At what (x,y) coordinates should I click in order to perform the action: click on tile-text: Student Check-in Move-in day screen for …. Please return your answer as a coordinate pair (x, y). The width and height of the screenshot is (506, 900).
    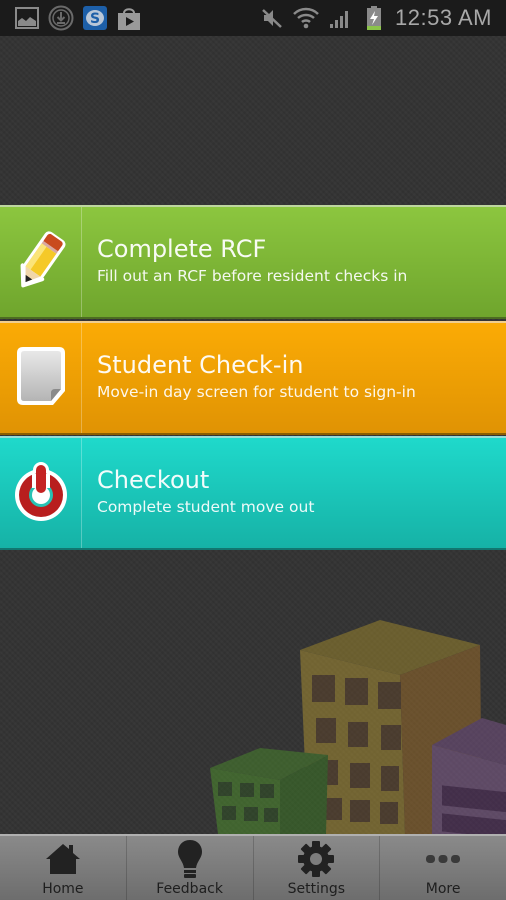
    Looking at the image, I should click on (249, 378).